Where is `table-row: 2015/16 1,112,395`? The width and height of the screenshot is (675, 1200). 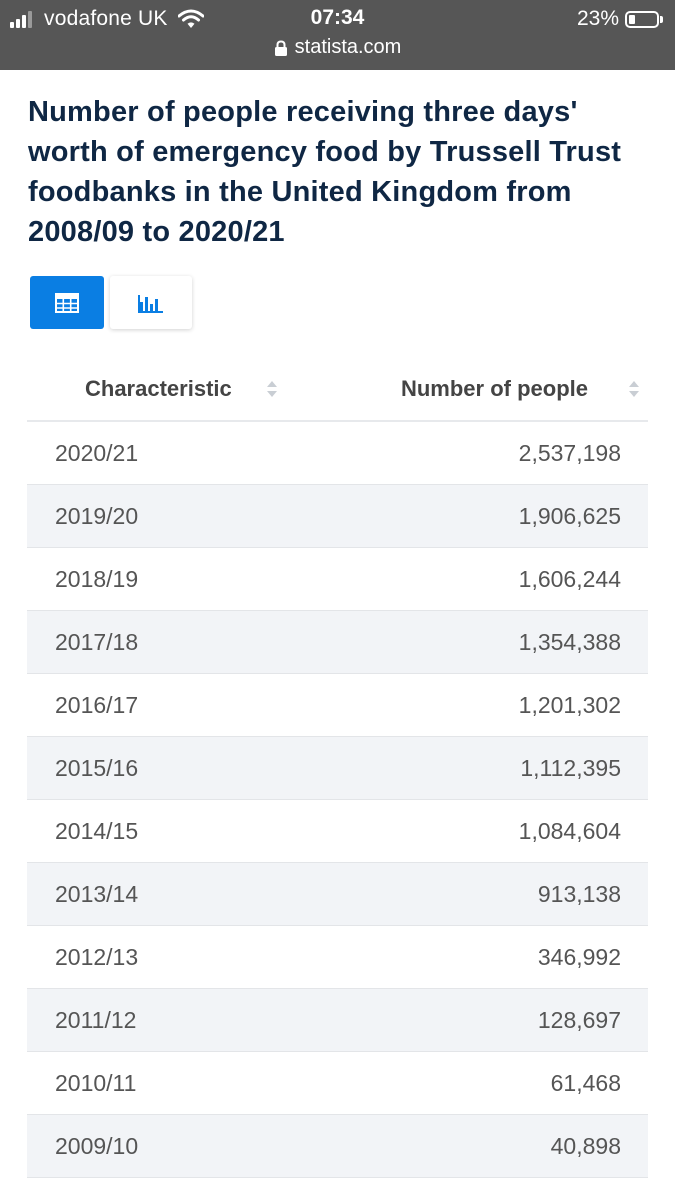 table-row: 2015/16 1,112,395 is located at coordinates (337, 768).